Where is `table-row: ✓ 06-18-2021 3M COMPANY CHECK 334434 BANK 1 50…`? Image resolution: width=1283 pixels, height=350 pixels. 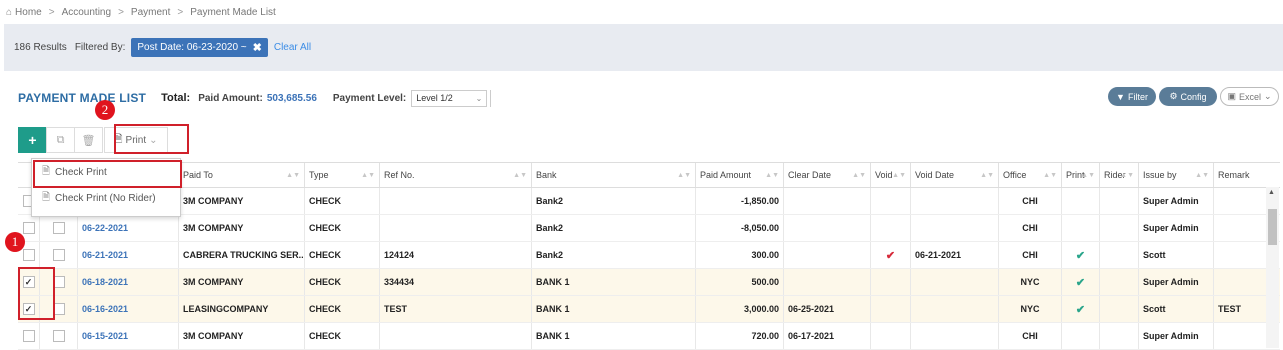
table-row: ✓ 06-18-2021 3M COMPANY CHECK 334434 BANK 1 50… is located at coordinates (649, 282).